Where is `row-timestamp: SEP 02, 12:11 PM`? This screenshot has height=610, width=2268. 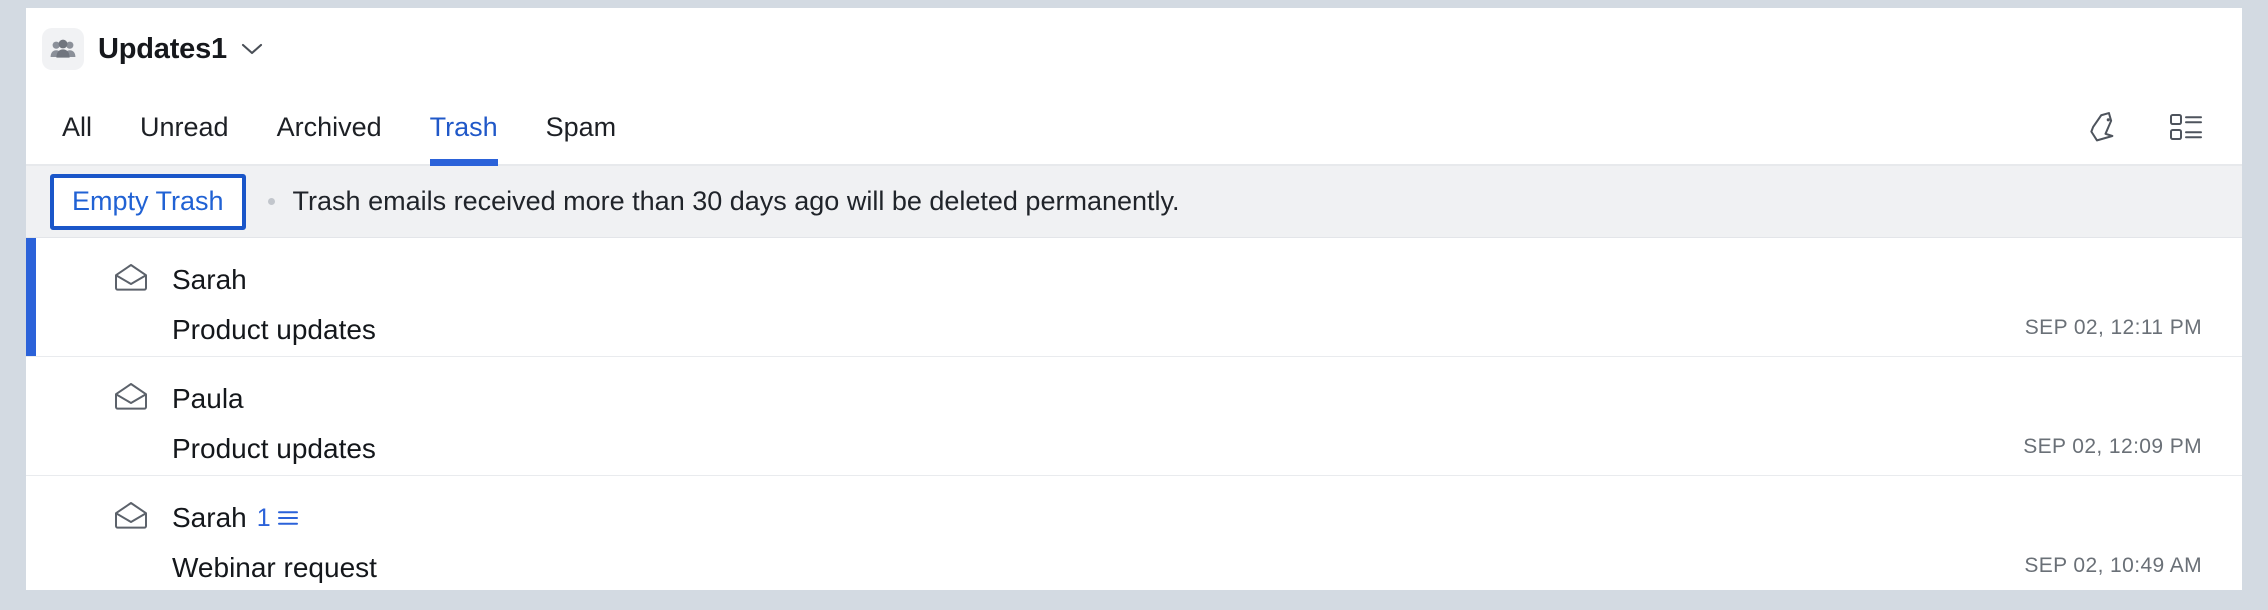 row-timestamp: SEP 02, 12:11 PM is located at coordinates (2113, 327).